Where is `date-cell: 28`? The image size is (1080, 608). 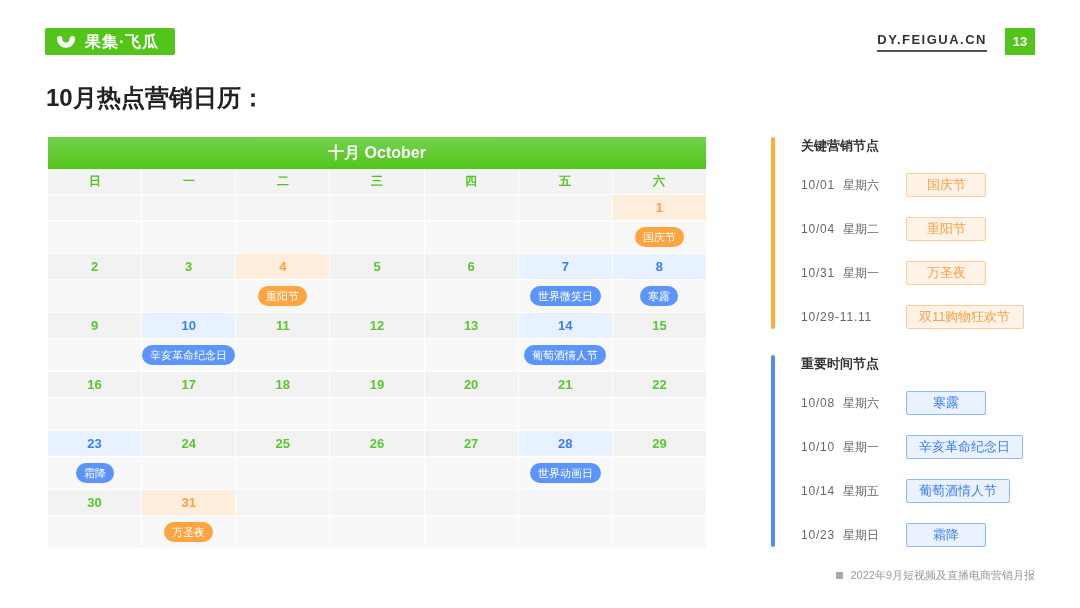 date-cell: 28 is located at coordinates (565, 443).